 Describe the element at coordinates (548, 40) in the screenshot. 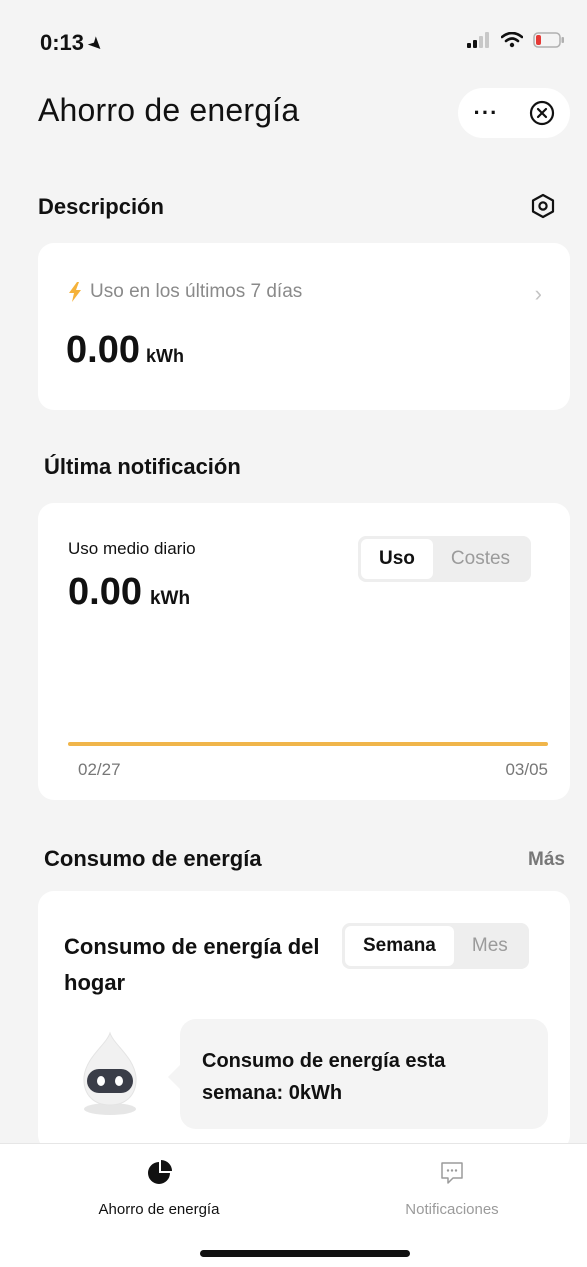

I see `battery-icon` at that location.